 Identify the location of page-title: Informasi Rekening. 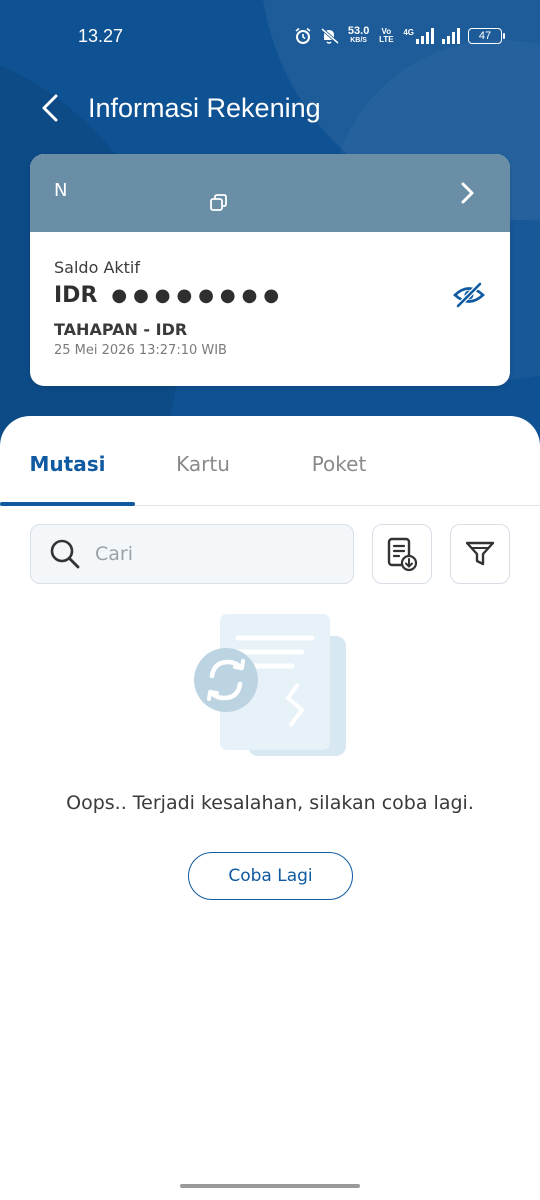
(204, 107).